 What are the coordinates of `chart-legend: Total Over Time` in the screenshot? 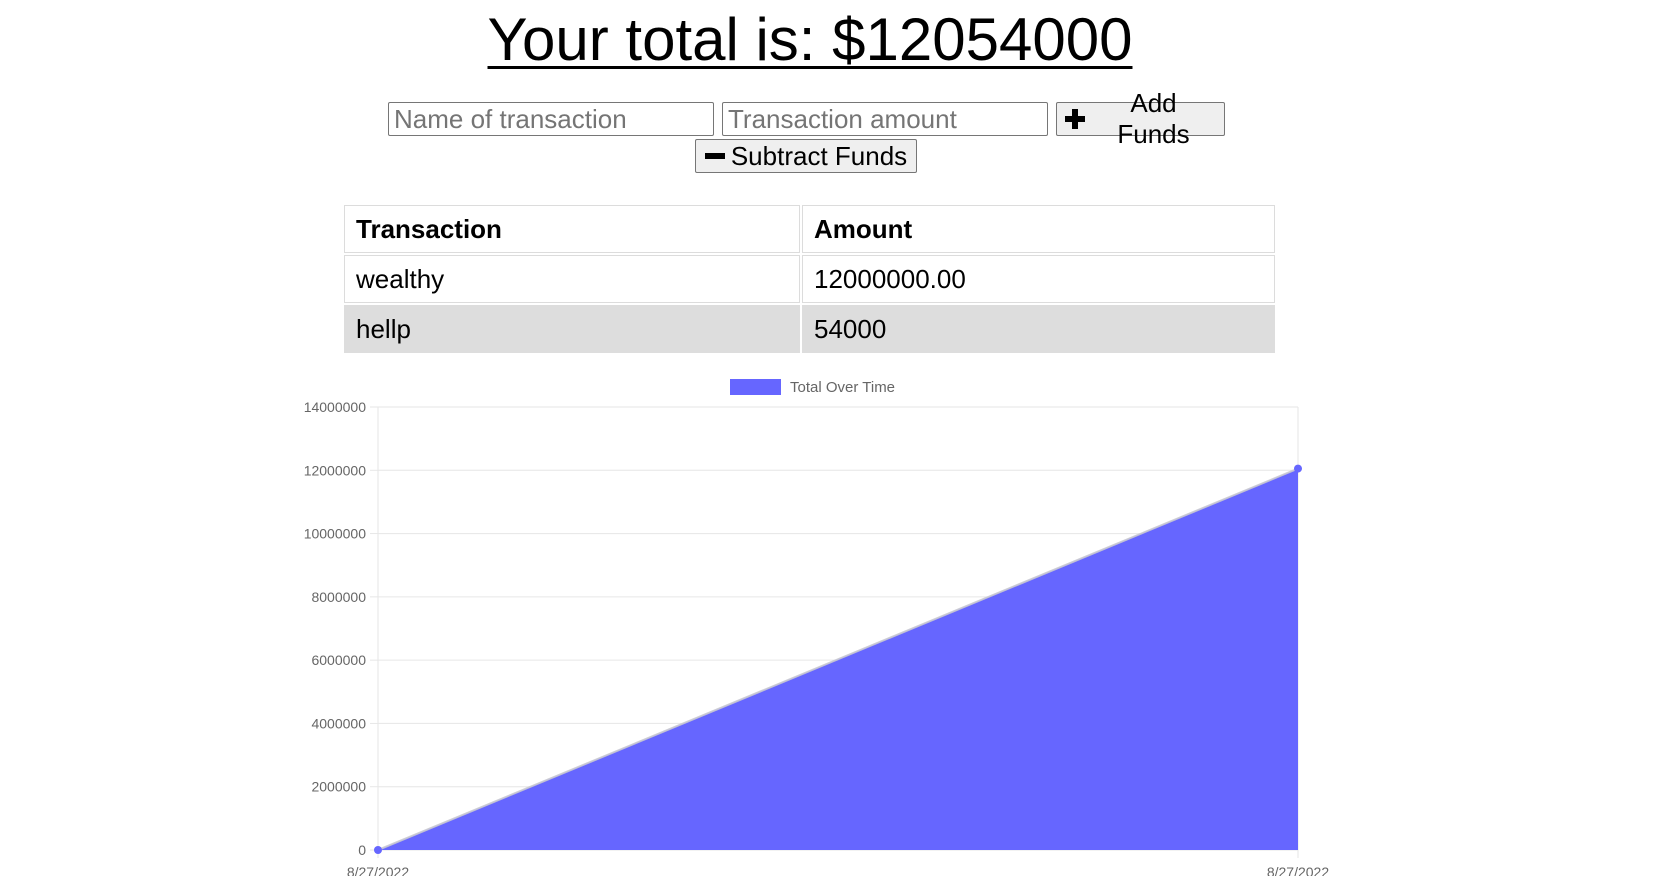 It's located at (812, 387).